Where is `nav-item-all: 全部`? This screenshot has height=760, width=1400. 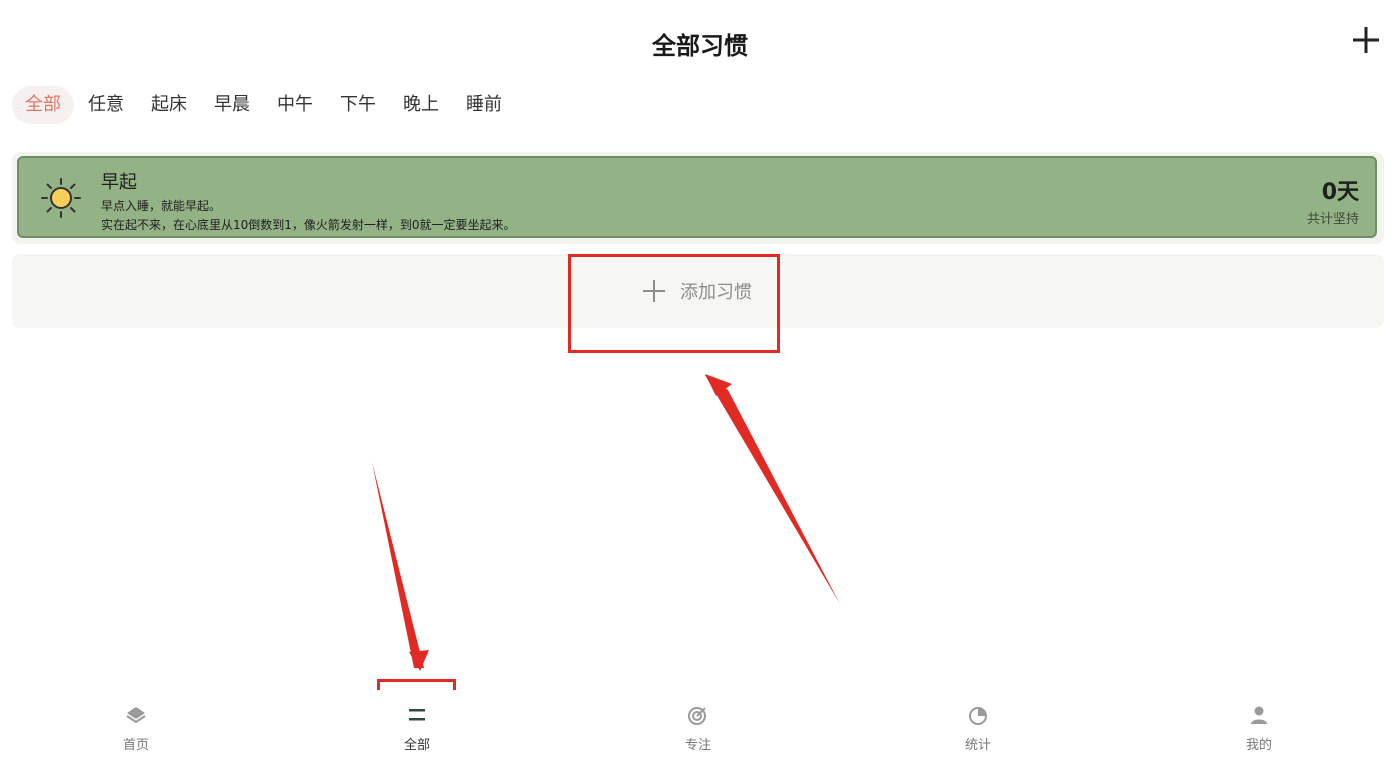 nav-item-all: 全部 is located at coordinates (417, 728).